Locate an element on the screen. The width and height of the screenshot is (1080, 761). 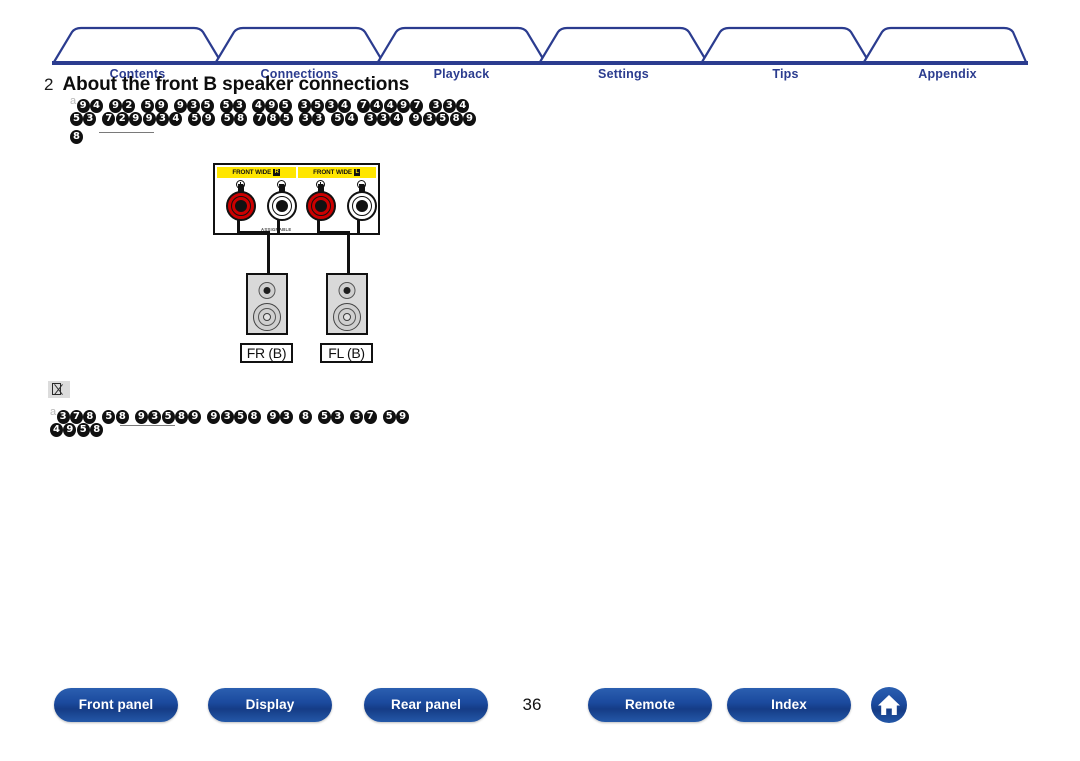
body-line-2: 537299345958785335433493589 is located at coordinates (273, 119).